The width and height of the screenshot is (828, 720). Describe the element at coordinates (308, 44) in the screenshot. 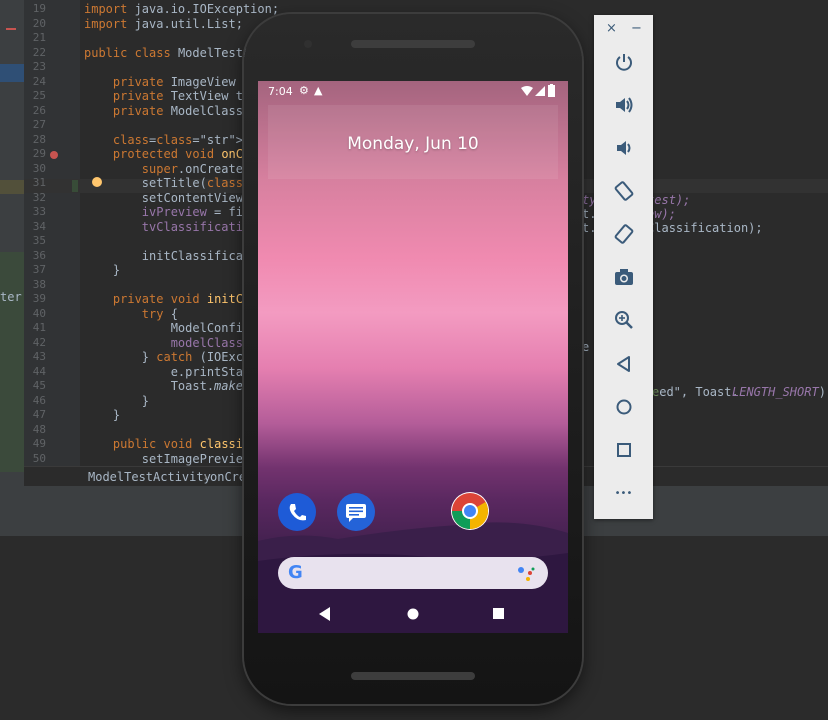

I see `front-camera` at that location.